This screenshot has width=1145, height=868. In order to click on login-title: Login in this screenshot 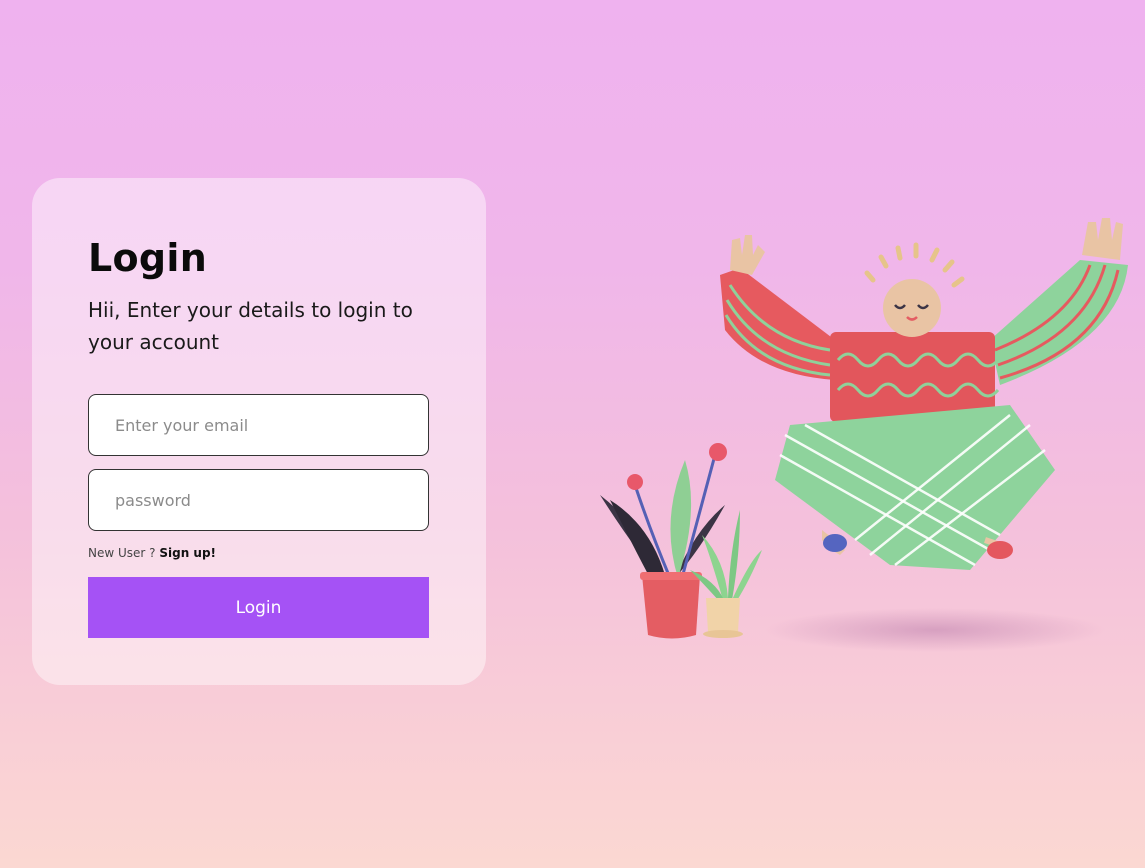, I will do `click(148, 258)`.